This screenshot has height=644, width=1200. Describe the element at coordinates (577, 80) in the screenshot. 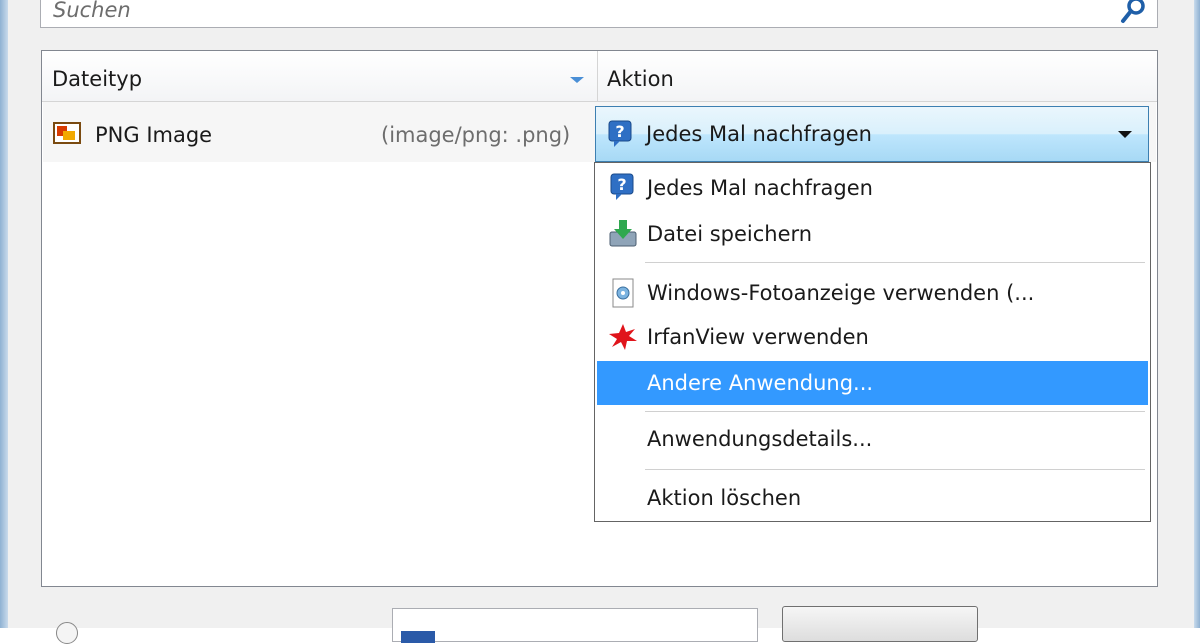

I see `sort-arrow-icon` at that location.